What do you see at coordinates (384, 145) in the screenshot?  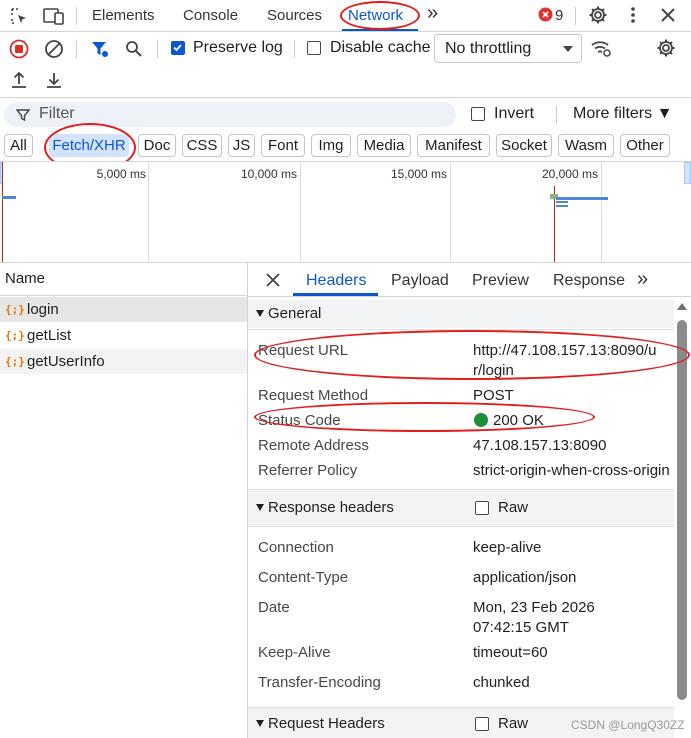 I see `filter-chip-media: Media` at bounding box center [384, 145].